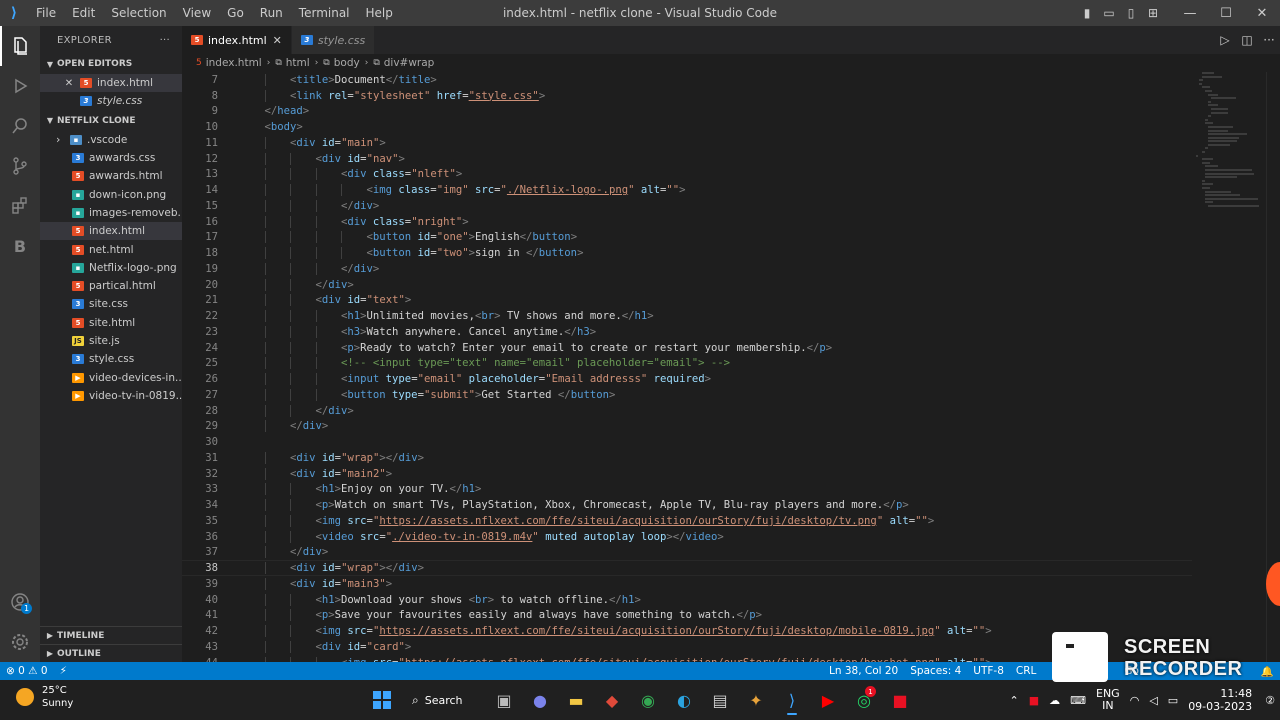 Image resolution: width=1280 pixels, height=720 pixels. What do you see at coordinates (687, 301) in the screenshot?
I see `code-line: 21 <div id="text">` at bounding box center [687, 301].